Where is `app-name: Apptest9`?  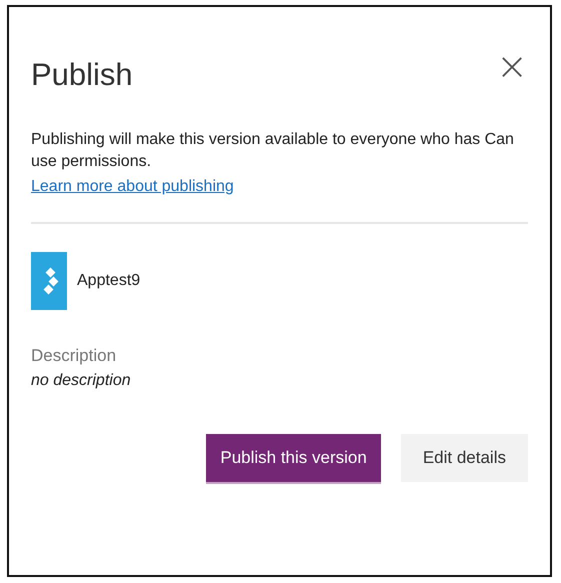 app-name: Apptest9 is located at coordinates (108, 281).